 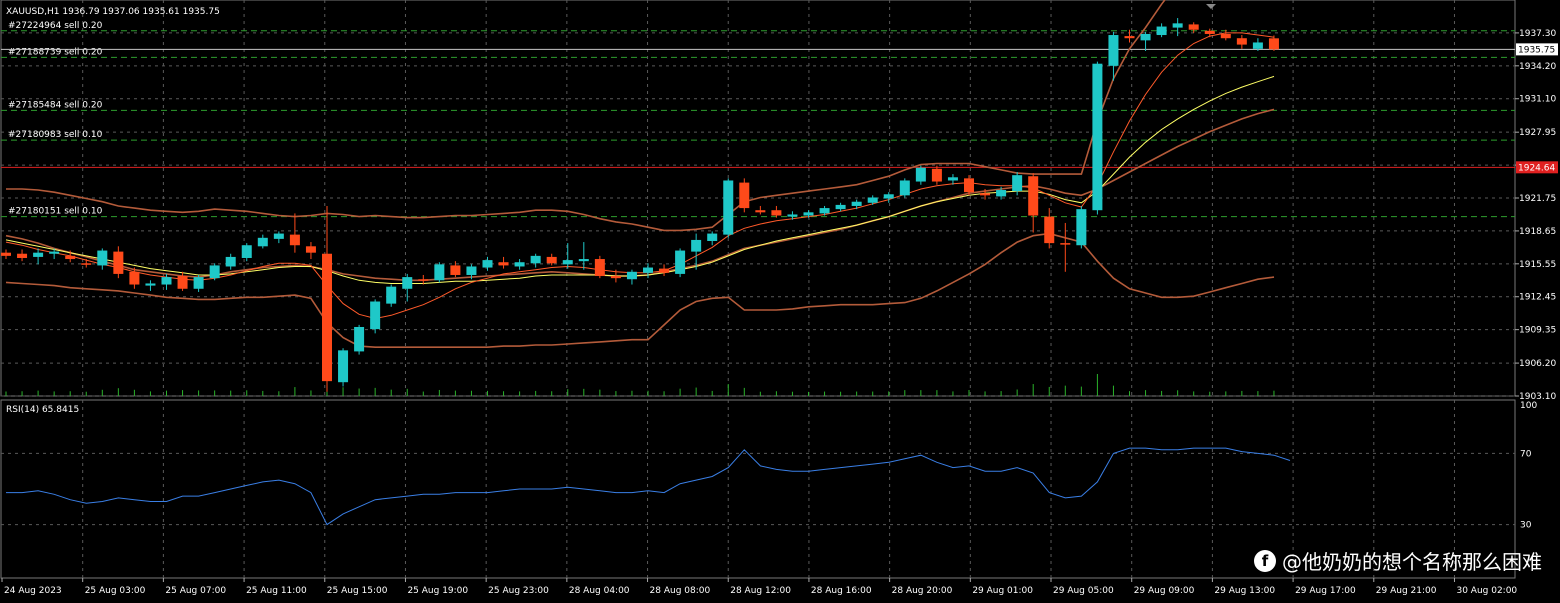 I want to click on time-tick-label: 28 Aug 16:00, so click(x=841, y=591).